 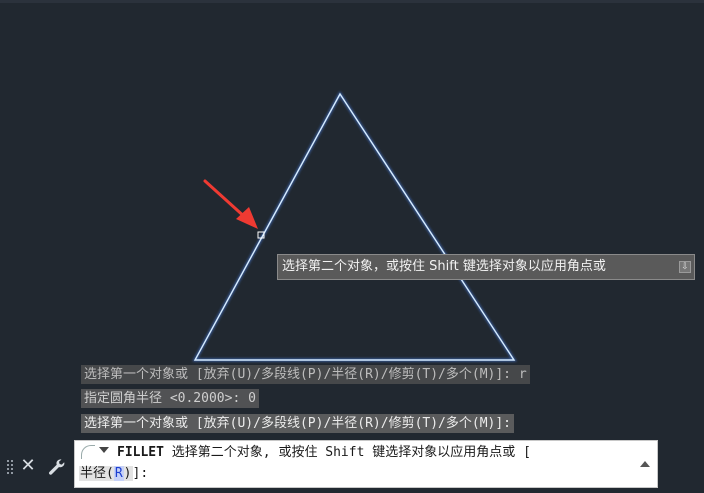 What do you see at coordinates (140, 452) in the screenshot?
I see `command-name: FILLET` at bounding box center [140, 452].